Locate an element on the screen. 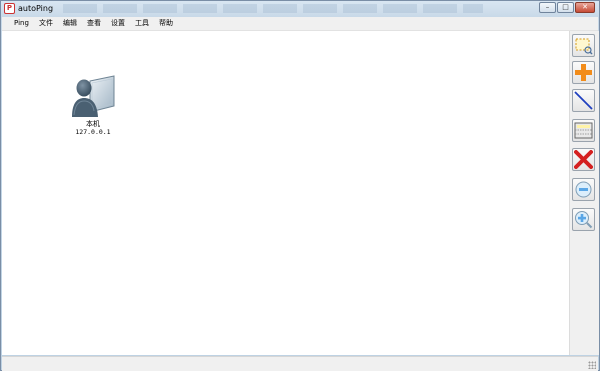 The height and width of the screenshot is (371, 600). grid-layout-icon is located at coordinates (583, 130).